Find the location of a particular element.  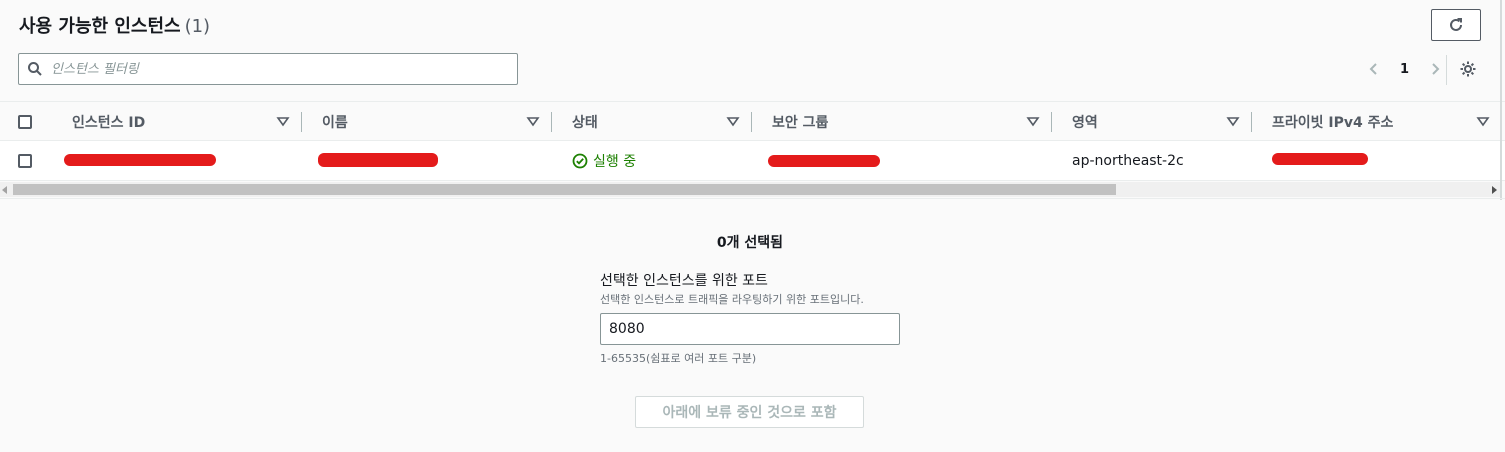

column-header-security-group: 보안 그룹 is located at coordinates (907, 122).